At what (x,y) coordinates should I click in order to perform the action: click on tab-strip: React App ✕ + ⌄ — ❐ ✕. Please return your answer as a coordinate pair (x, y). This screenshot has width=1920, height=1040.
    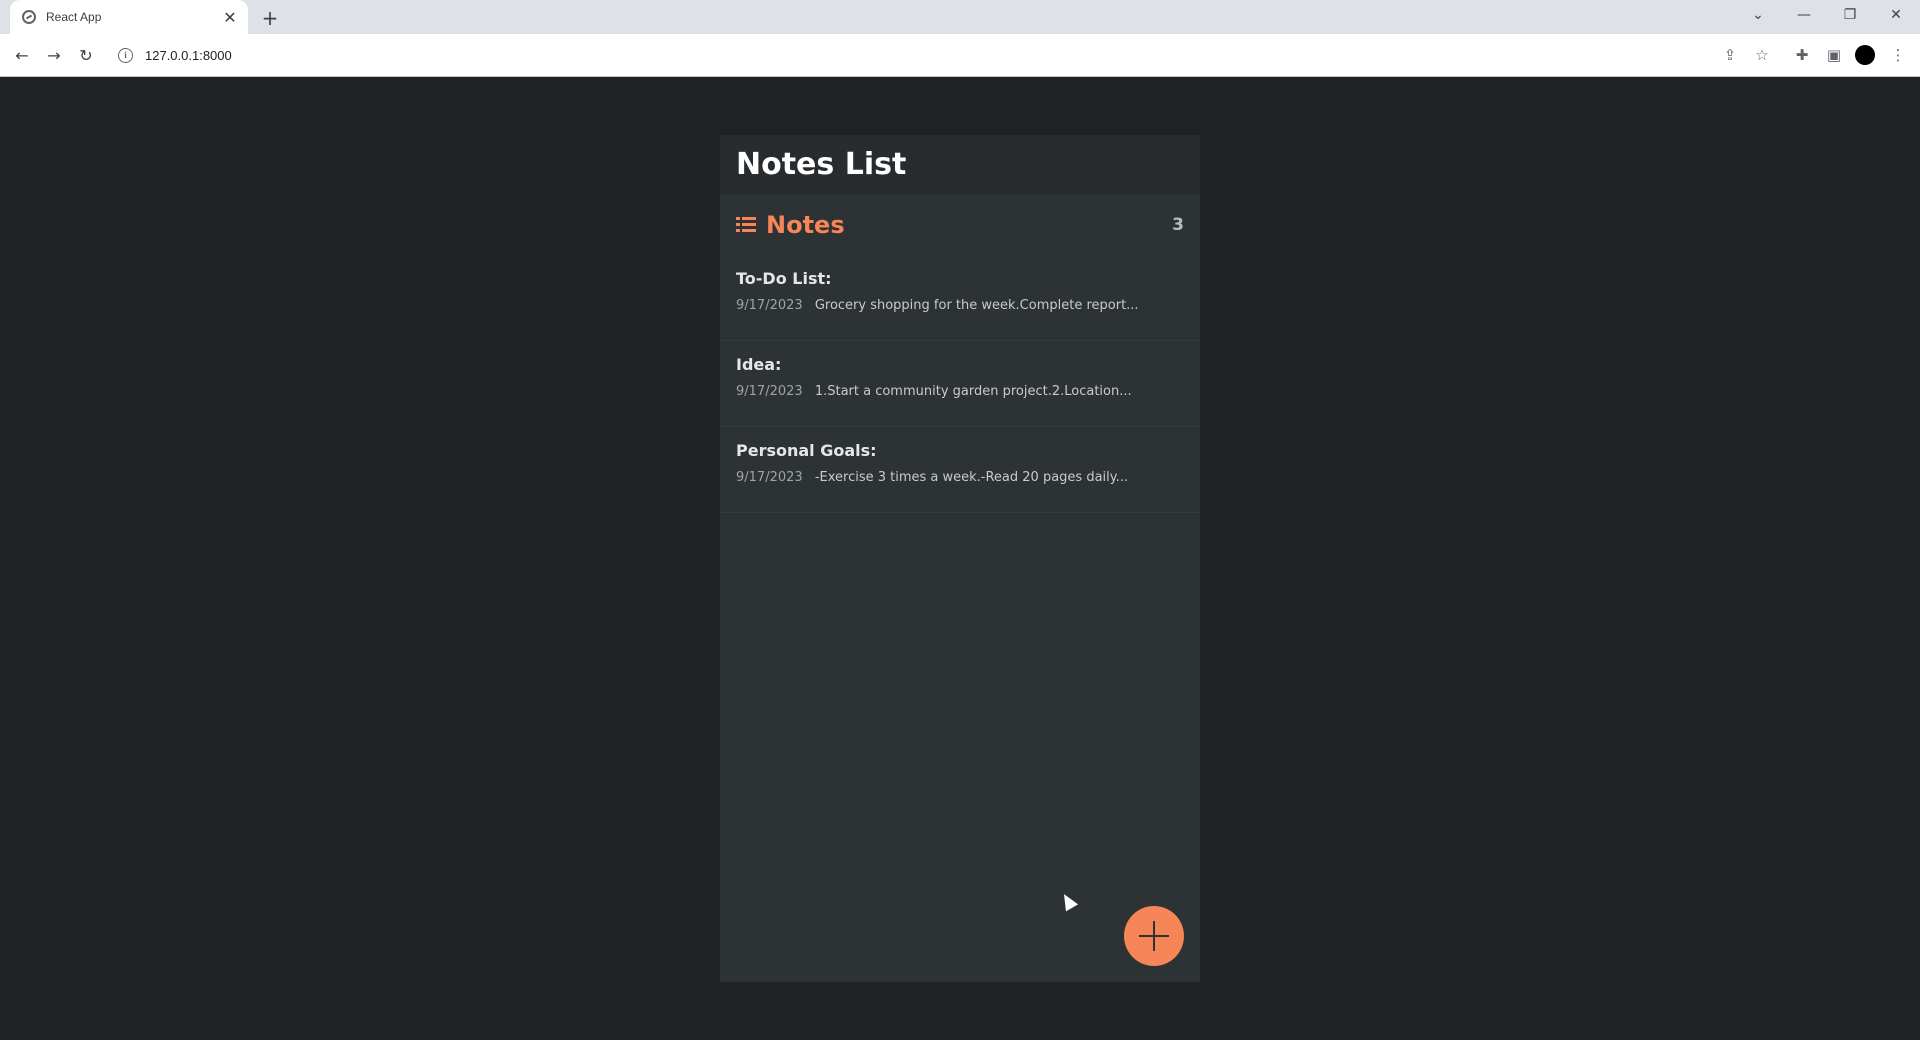
    Looking at the image, I should click on (960, 17).